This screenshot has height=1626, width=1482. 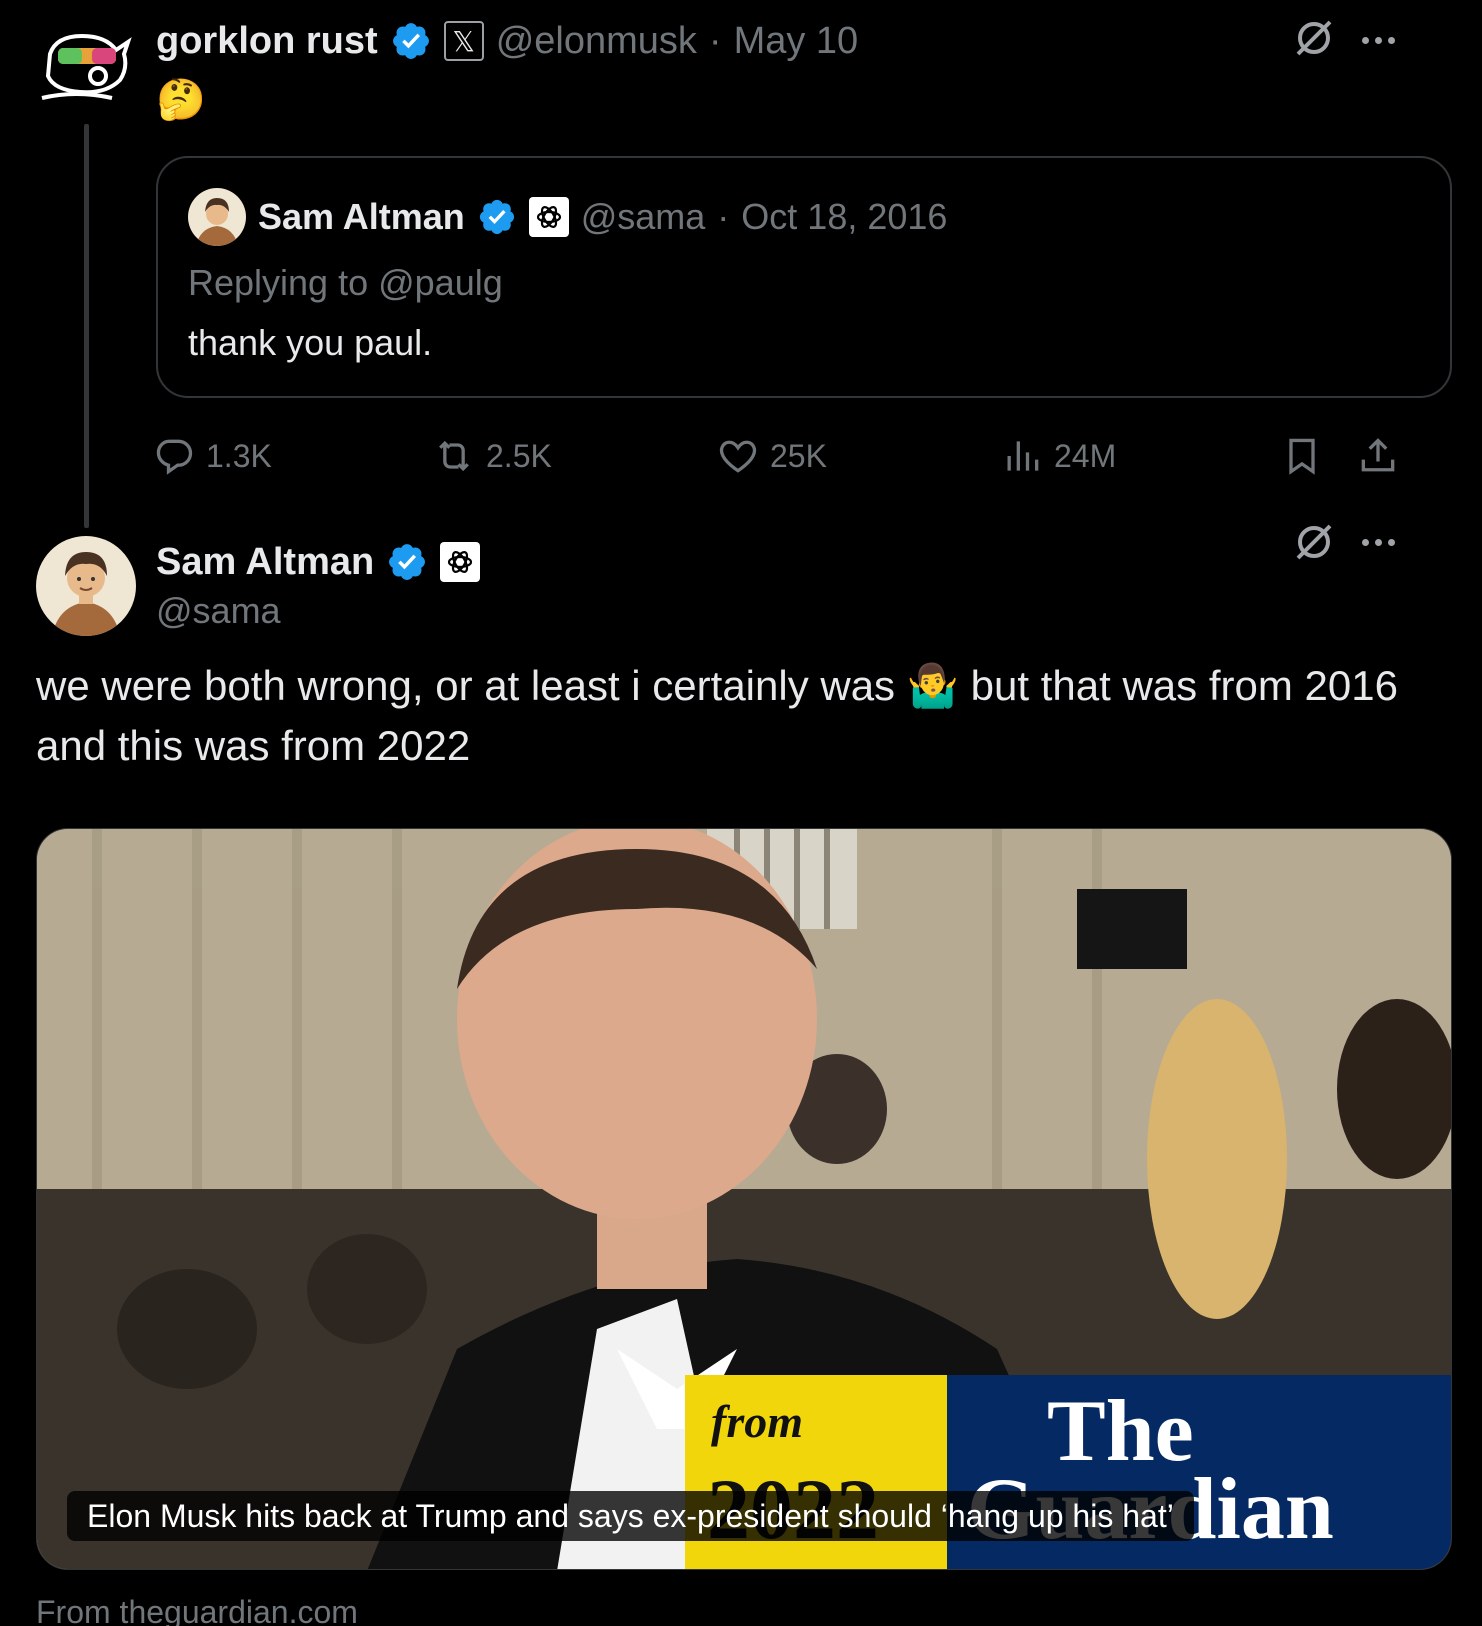 I want to click on x-affiliate-icon: 𝕏, so click(x=463, y=41).